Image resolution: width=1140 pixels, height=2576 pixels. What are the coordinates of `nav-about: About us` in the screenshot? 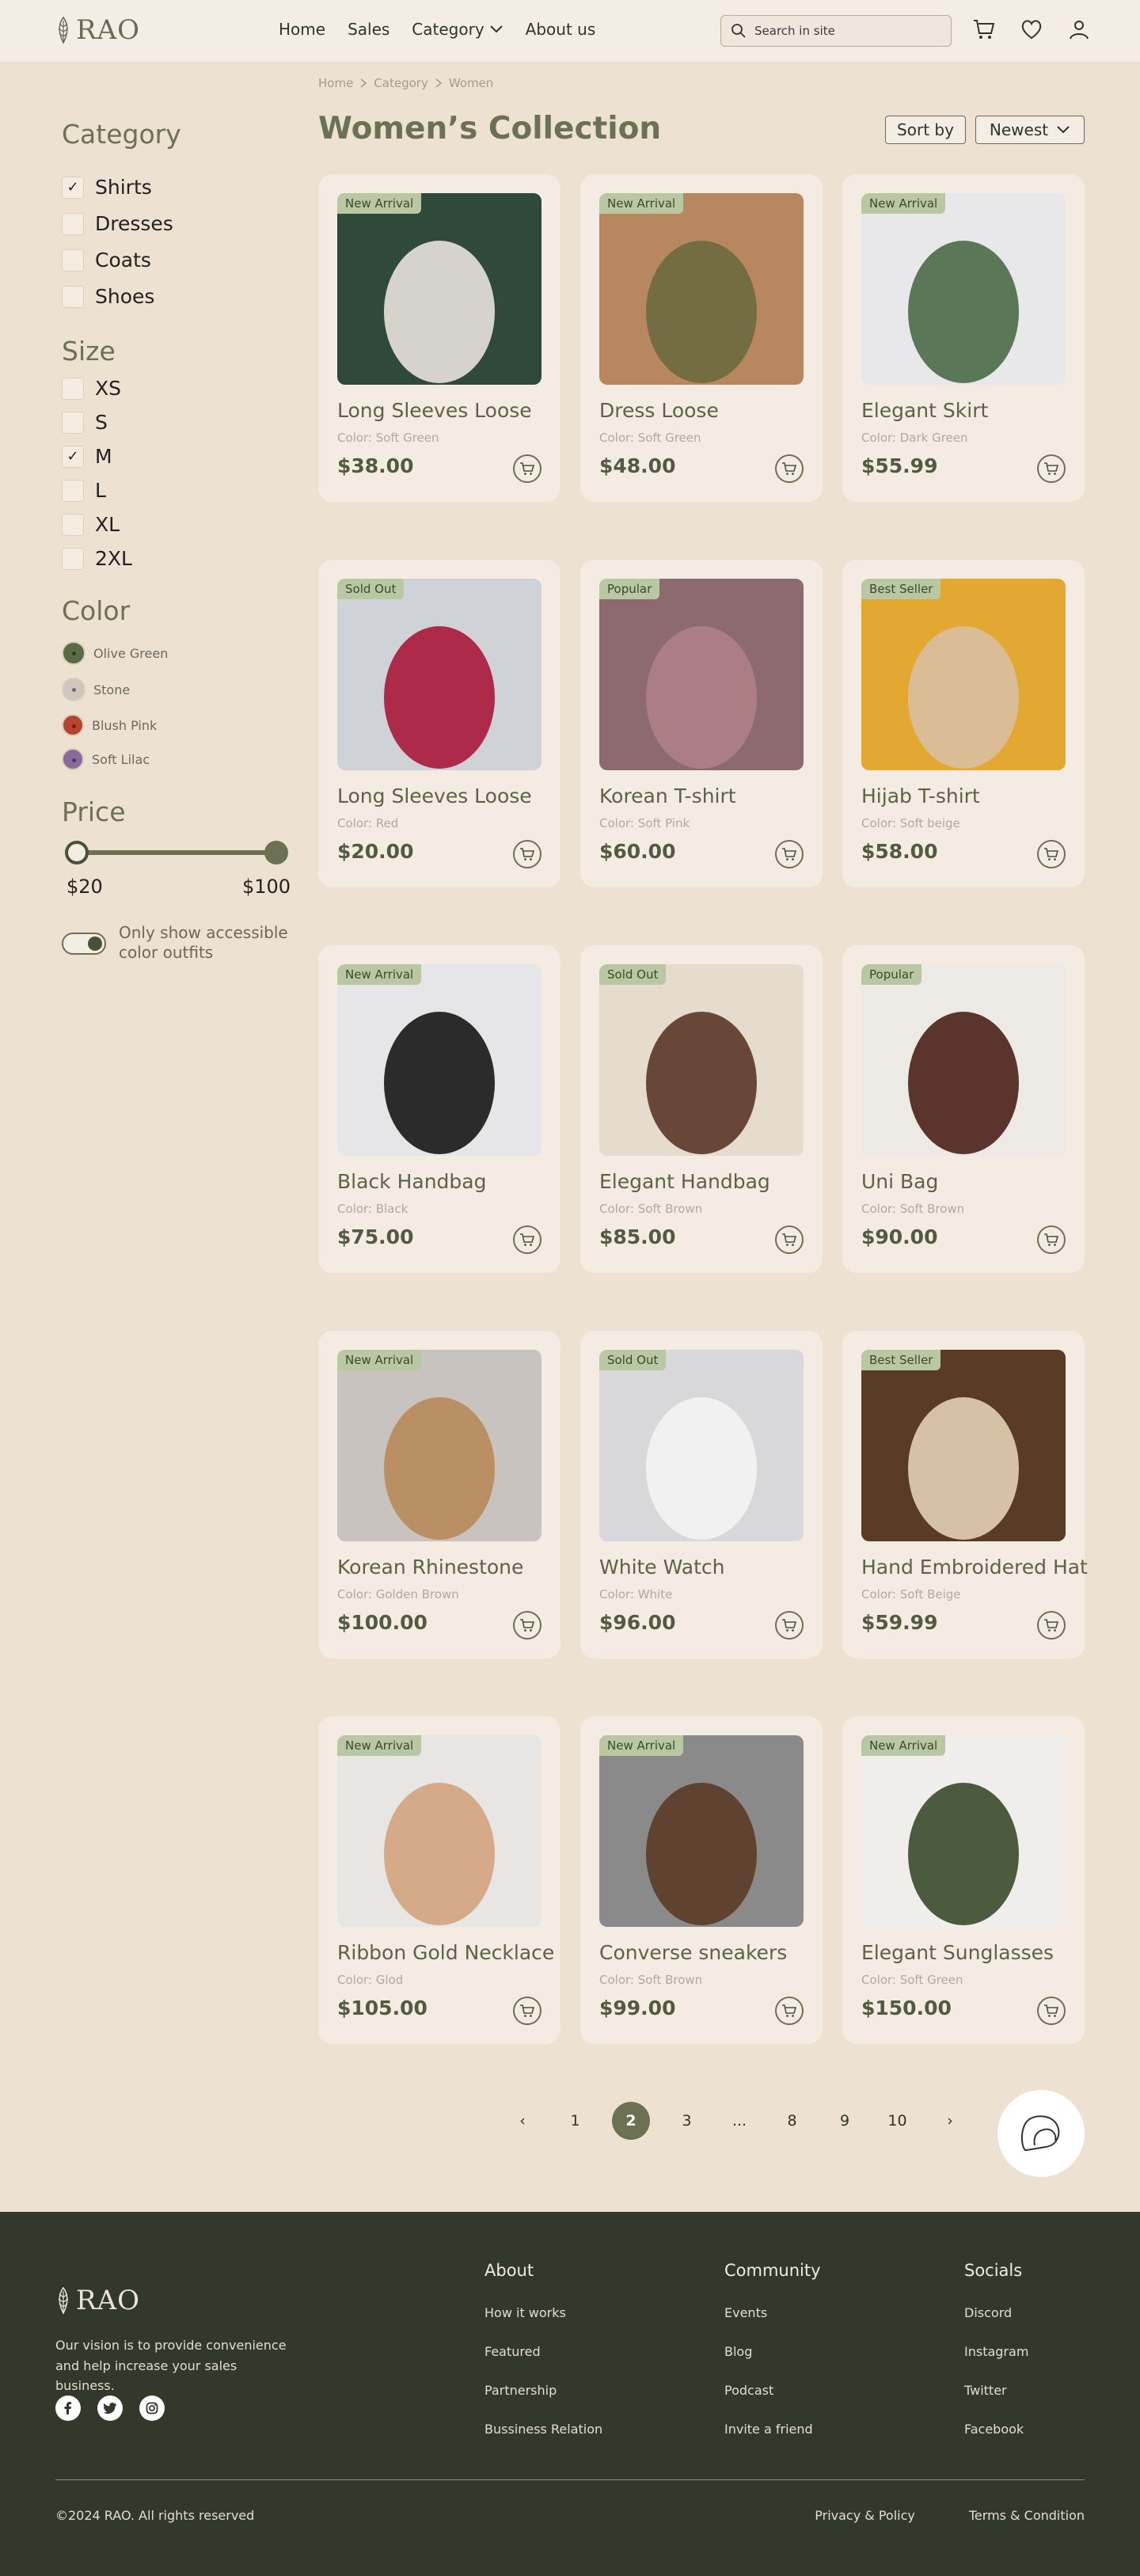 It's located at (561, 29).